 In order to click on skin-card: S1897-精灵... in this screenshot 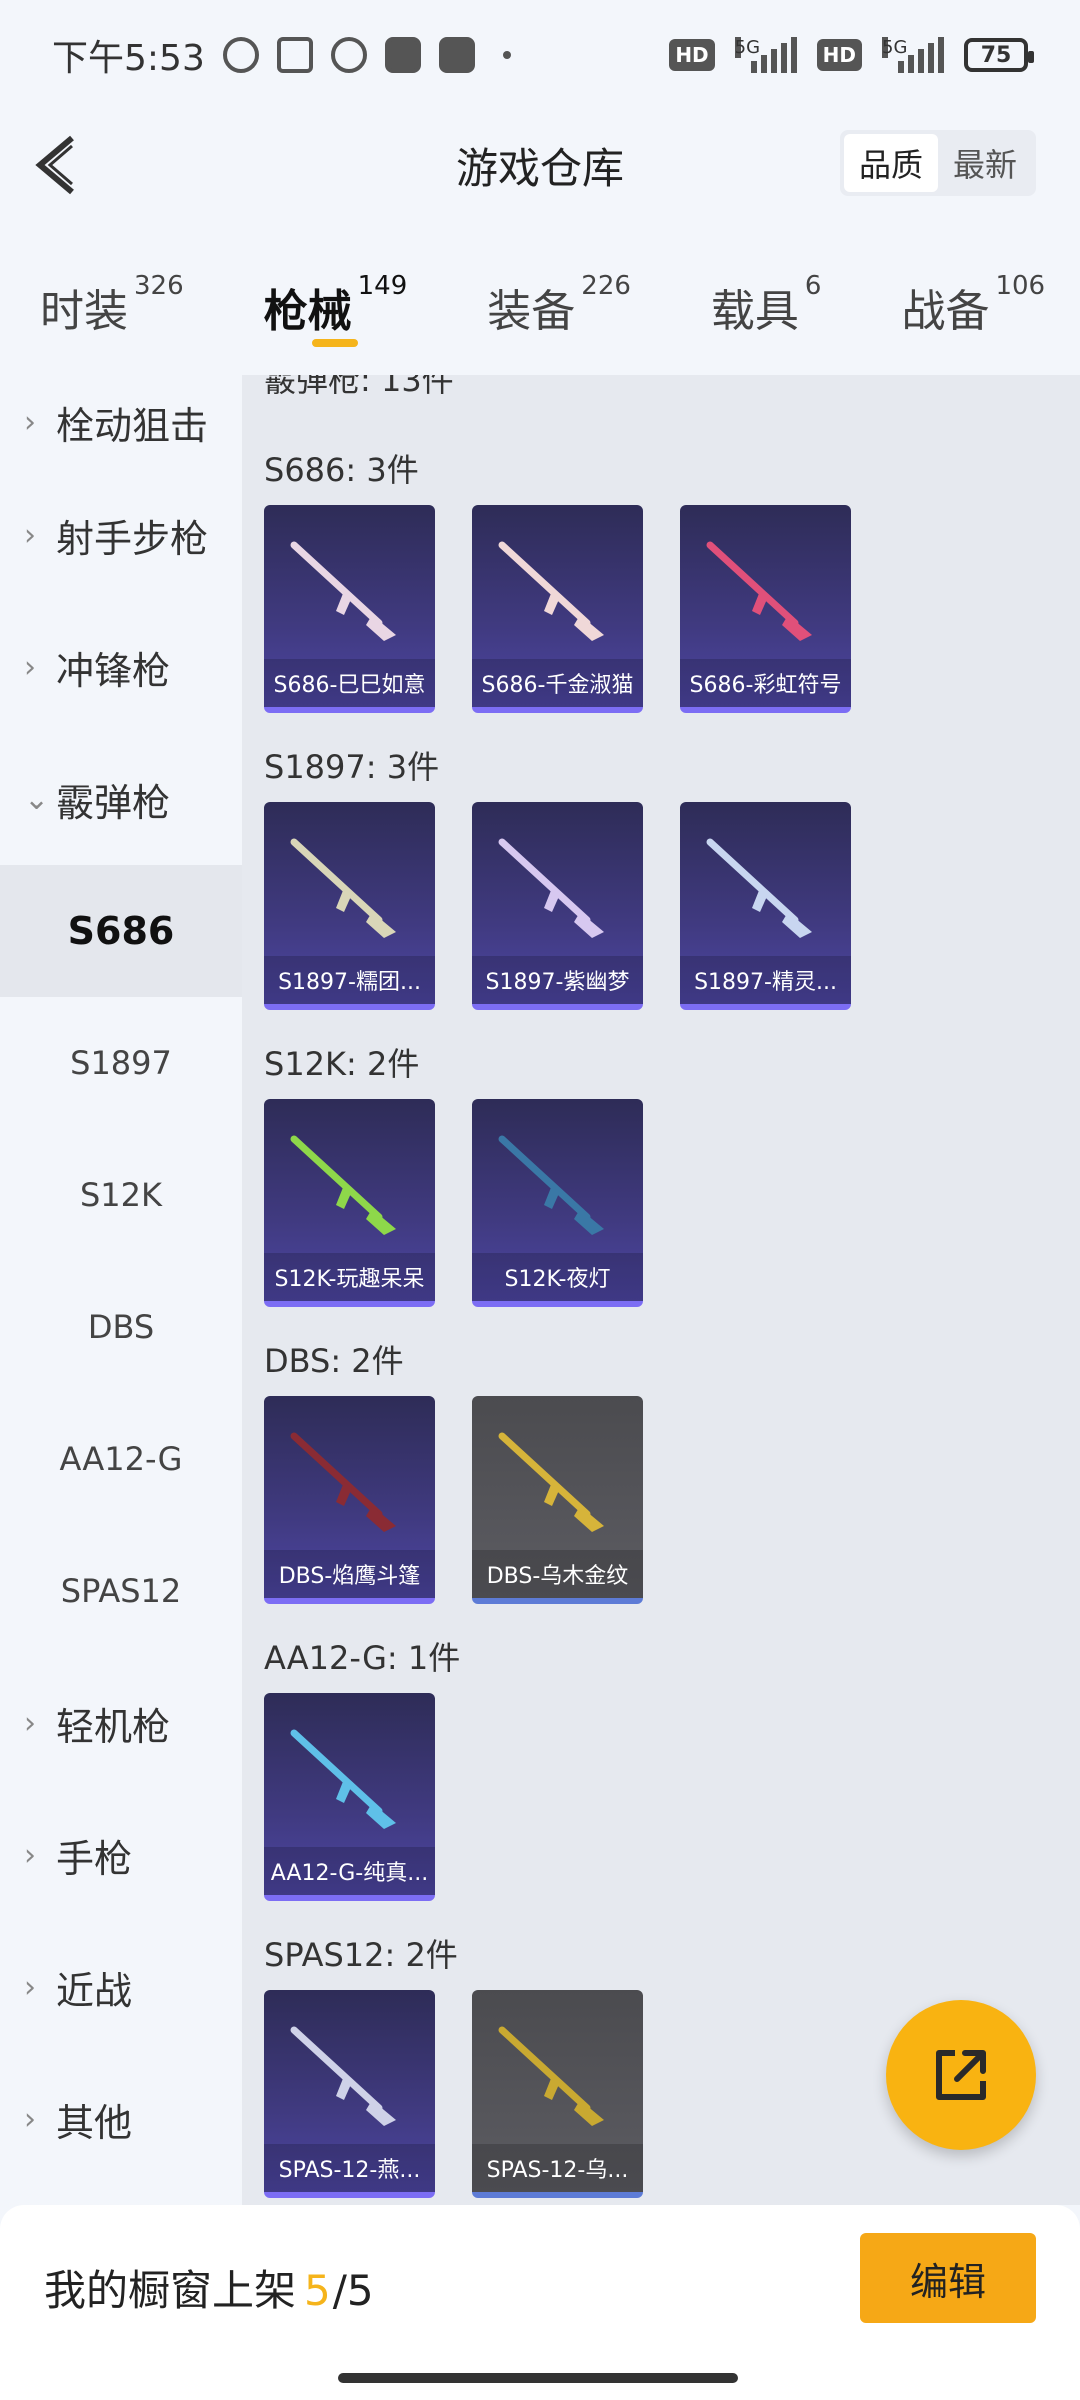, I will do `click(765, 906)`.